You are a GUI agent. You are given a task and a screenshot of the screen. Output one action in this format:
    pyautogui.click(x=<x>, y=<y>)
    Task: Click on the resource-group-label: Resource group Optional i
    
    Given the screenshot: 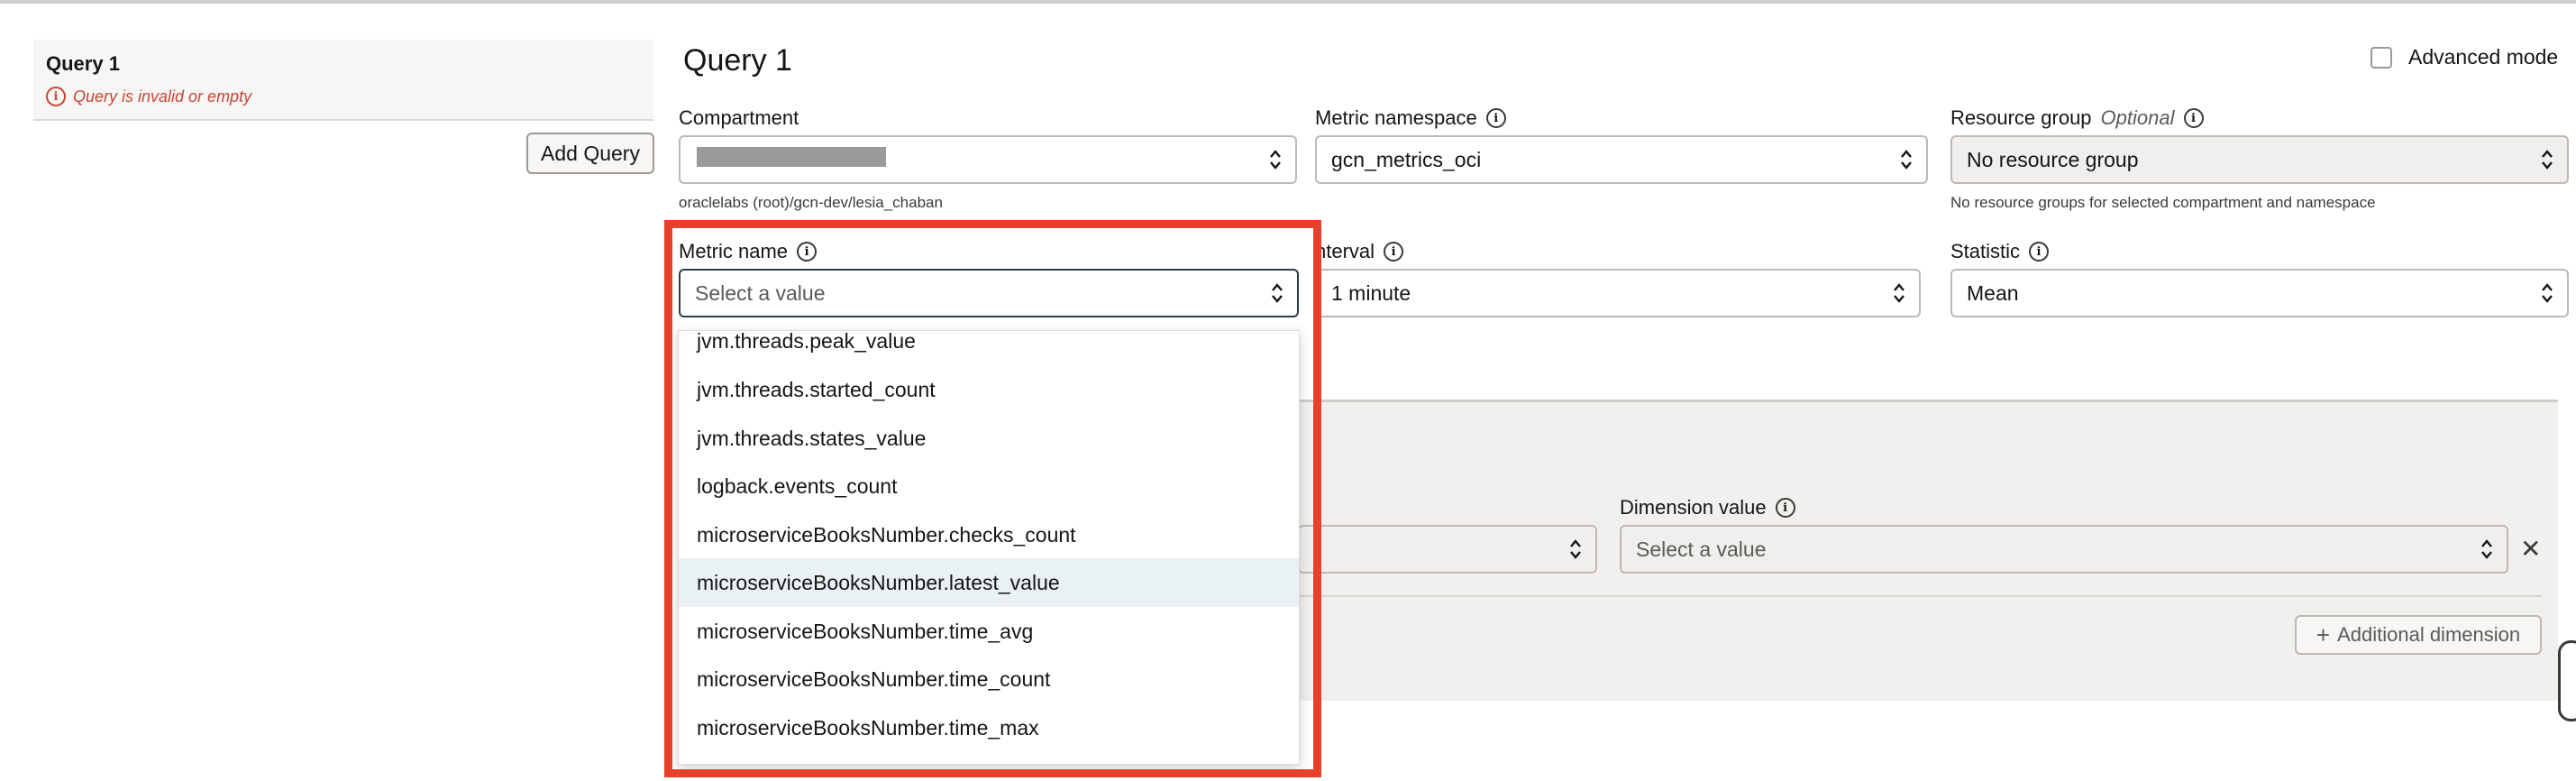 What is the action you would take?
    pyautogui.click(x=2077, y=118)
    